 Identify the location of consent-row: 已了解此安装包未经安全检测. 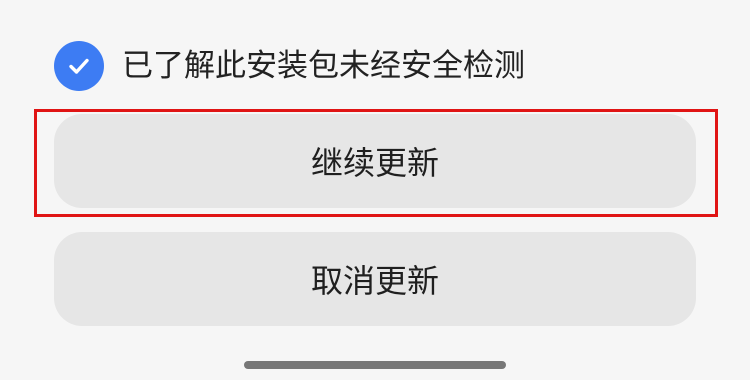
(289, 66).